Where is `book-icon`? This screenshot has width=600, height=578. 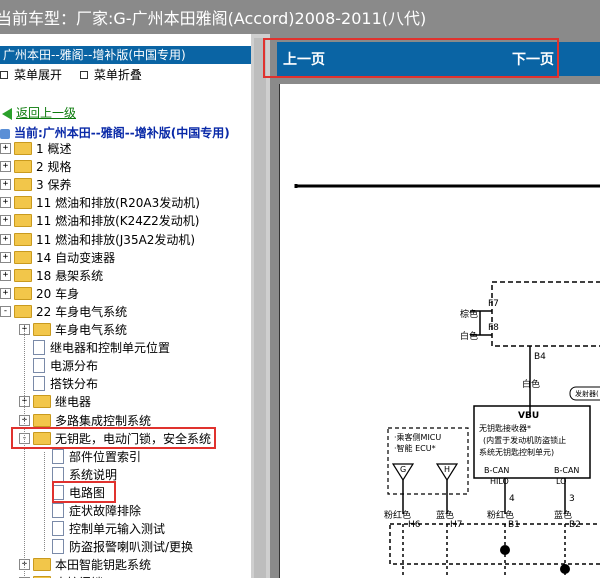
book-icon is located at coordinates (5, 133).